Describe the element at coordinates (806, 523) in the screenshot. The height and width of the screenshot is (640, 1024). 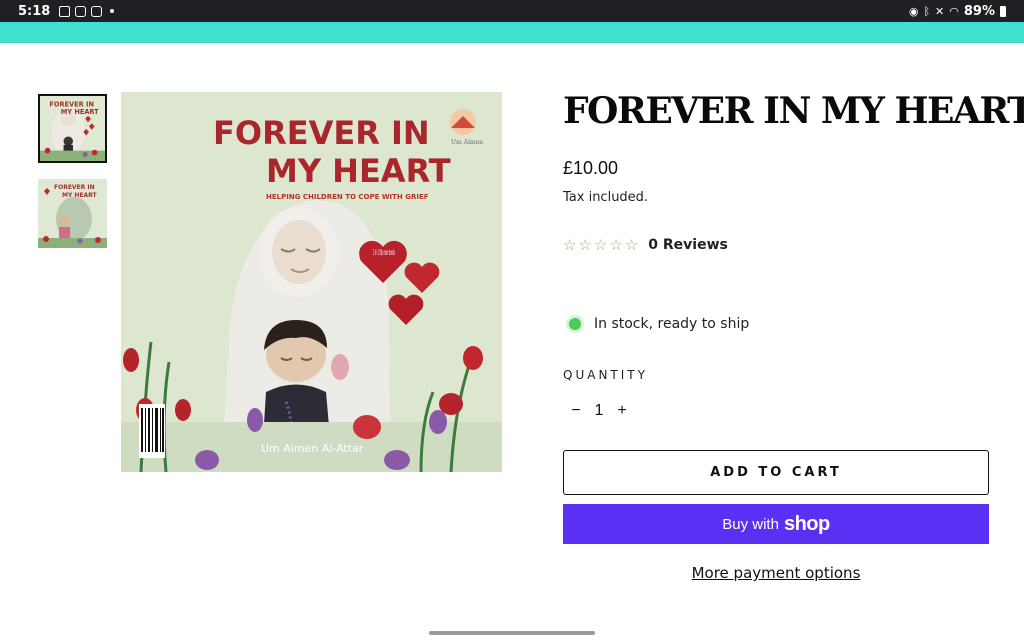
I see `shop-logo: shop` at that location.